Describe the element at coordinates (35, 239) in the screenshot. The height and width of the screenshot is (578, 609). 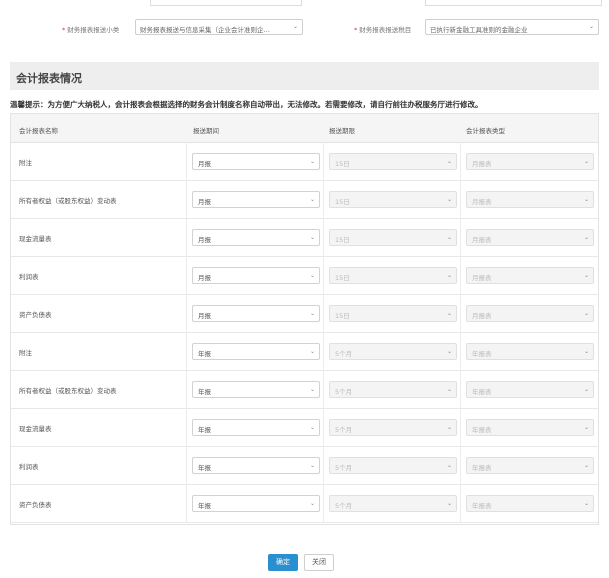
I see `report-name: 现金流量表` at that location.